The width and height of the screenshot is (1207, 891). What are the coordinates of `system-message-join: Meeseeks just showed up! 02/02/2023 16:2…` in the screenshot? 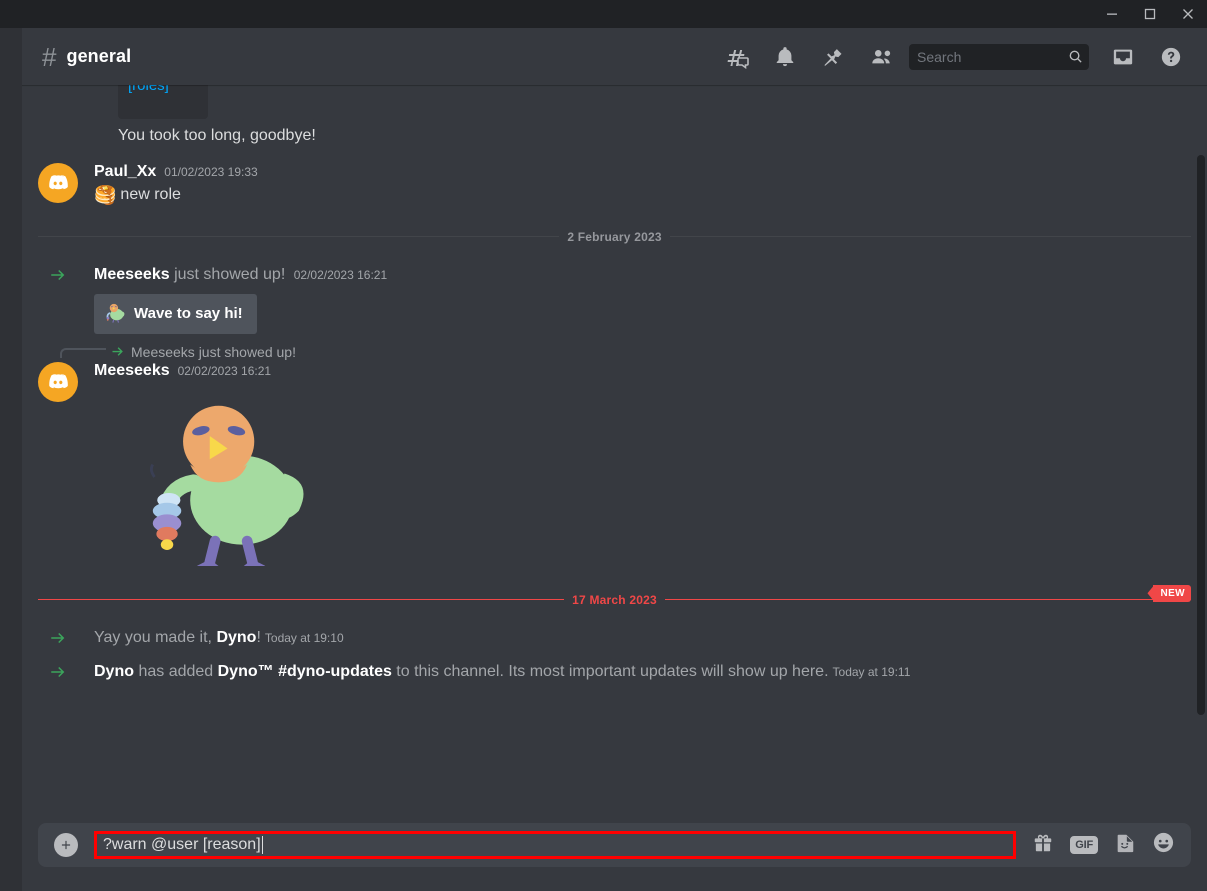 It's located at (614, 293).